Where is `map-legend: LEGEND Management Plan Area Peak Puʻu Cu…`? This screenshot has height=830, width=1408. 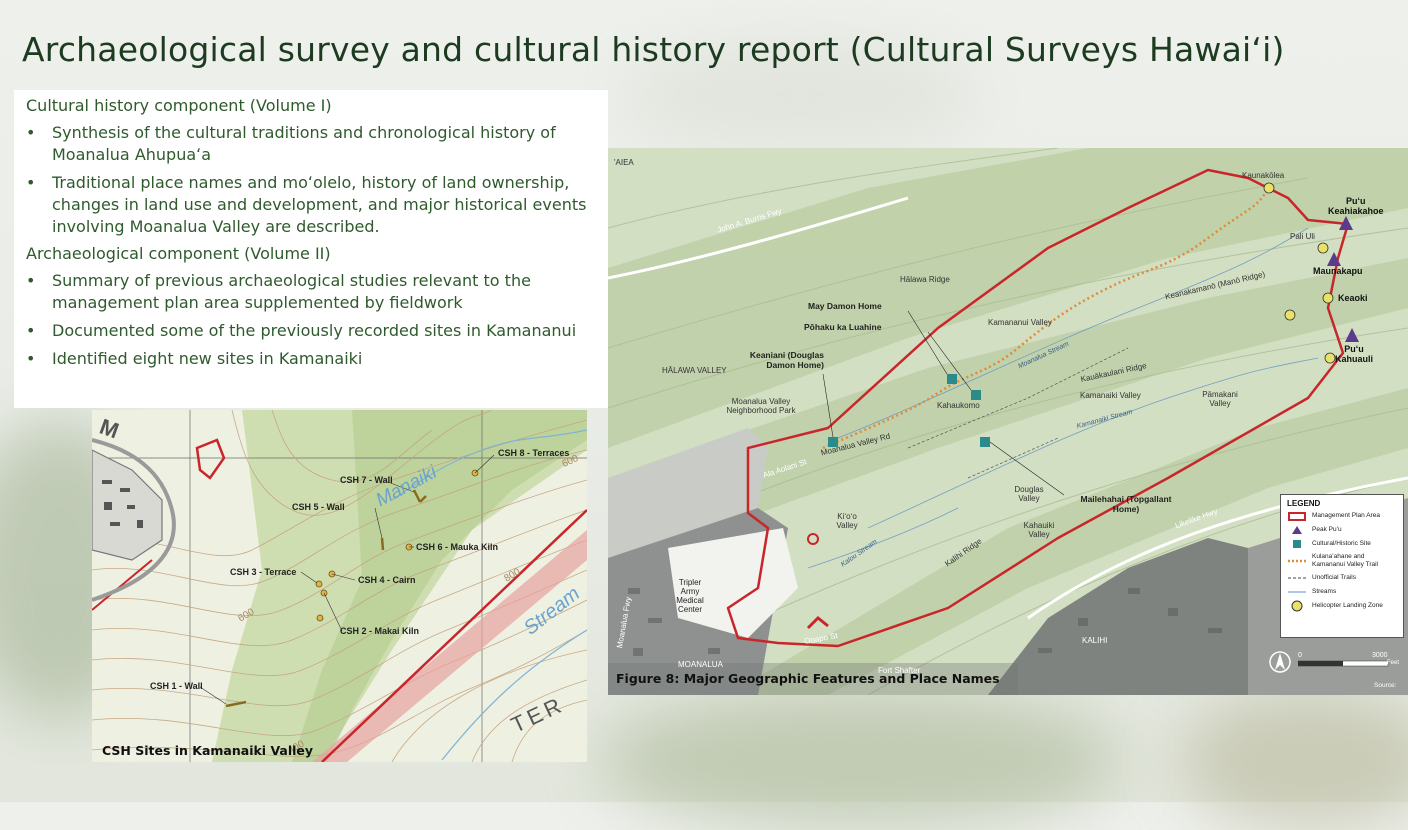
map-legend: LEGEND Management Plan Area Peak Puʻu Cu… is located at coordinates (1342, 566).